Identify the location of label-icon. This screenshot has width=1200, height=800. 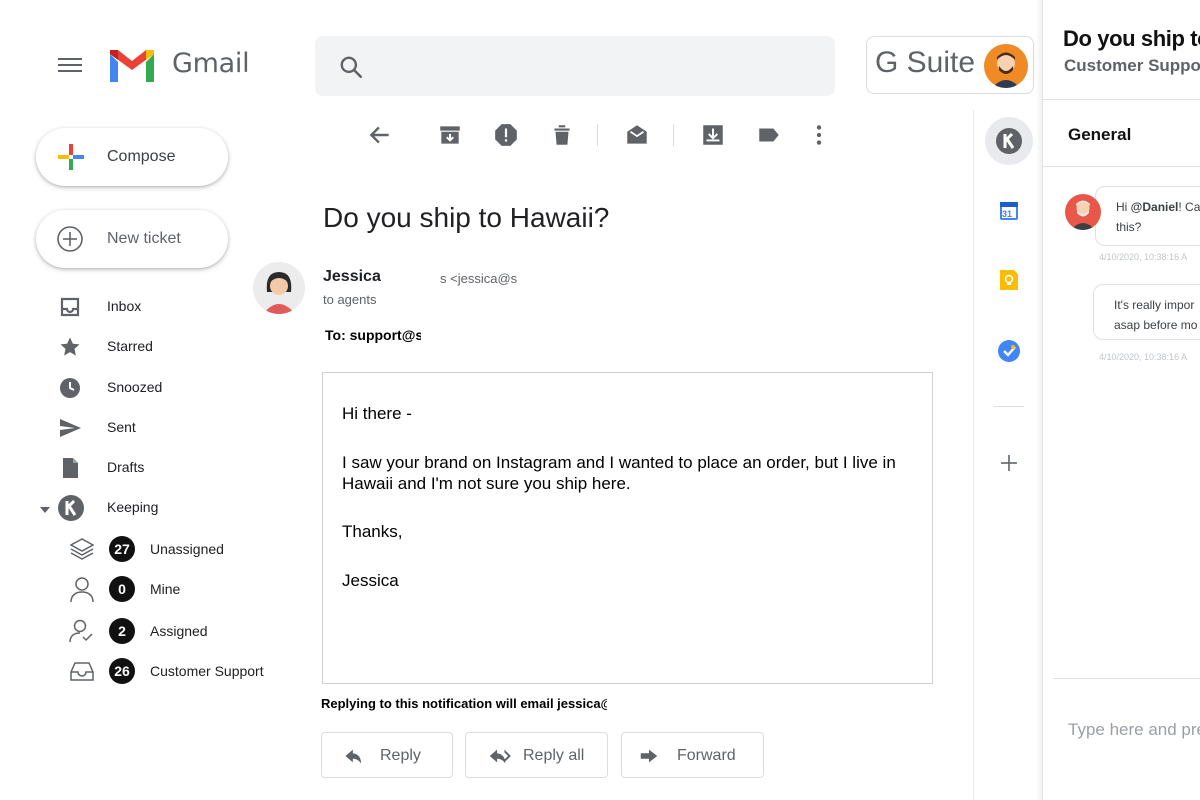
(769, 135).